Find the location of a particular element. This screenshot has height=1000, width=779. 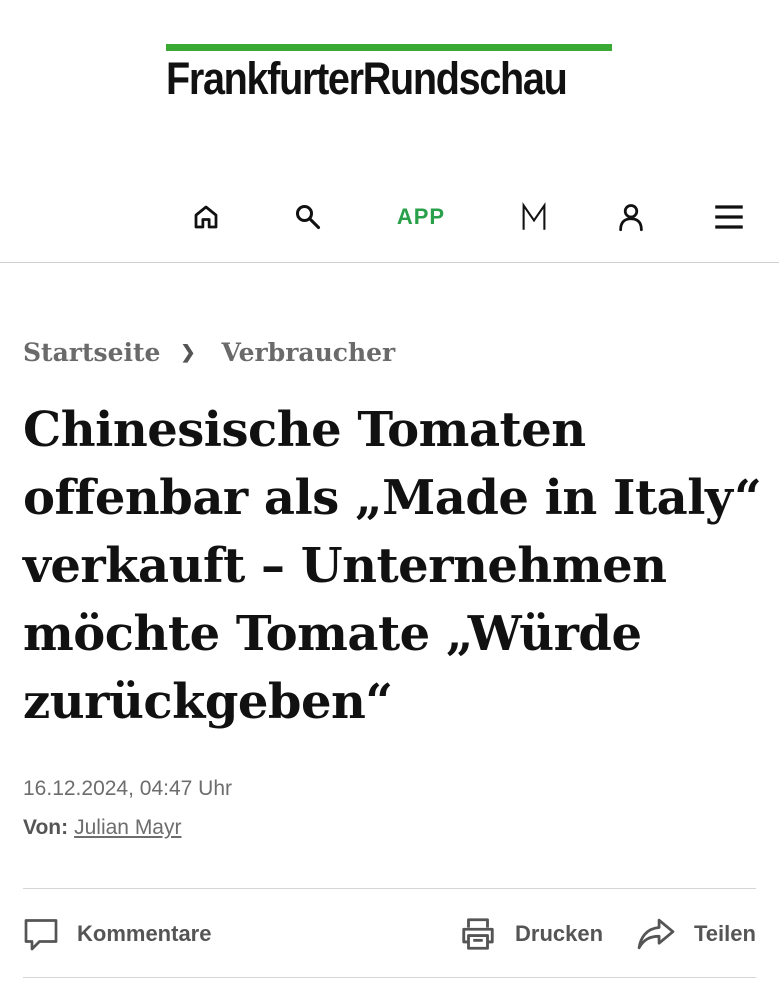

author-label: Von: is located at coordinates (46, 827).